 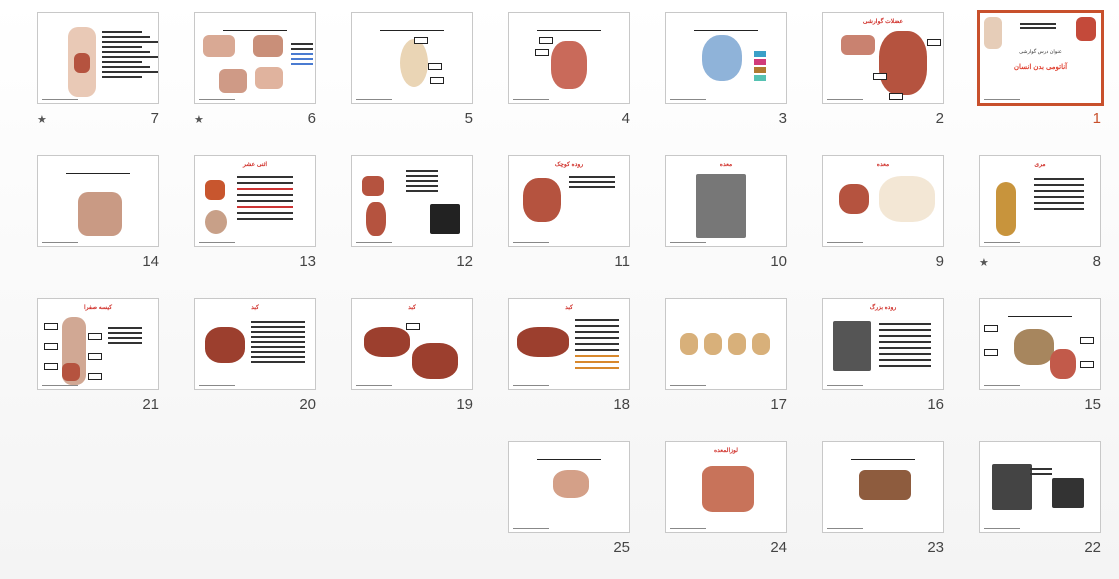 What do you see at coordinates (98, 344) in the screenshot?
I see `slide-thumbnail-21: کیسه صفرا` at bounding box center [98, 344].